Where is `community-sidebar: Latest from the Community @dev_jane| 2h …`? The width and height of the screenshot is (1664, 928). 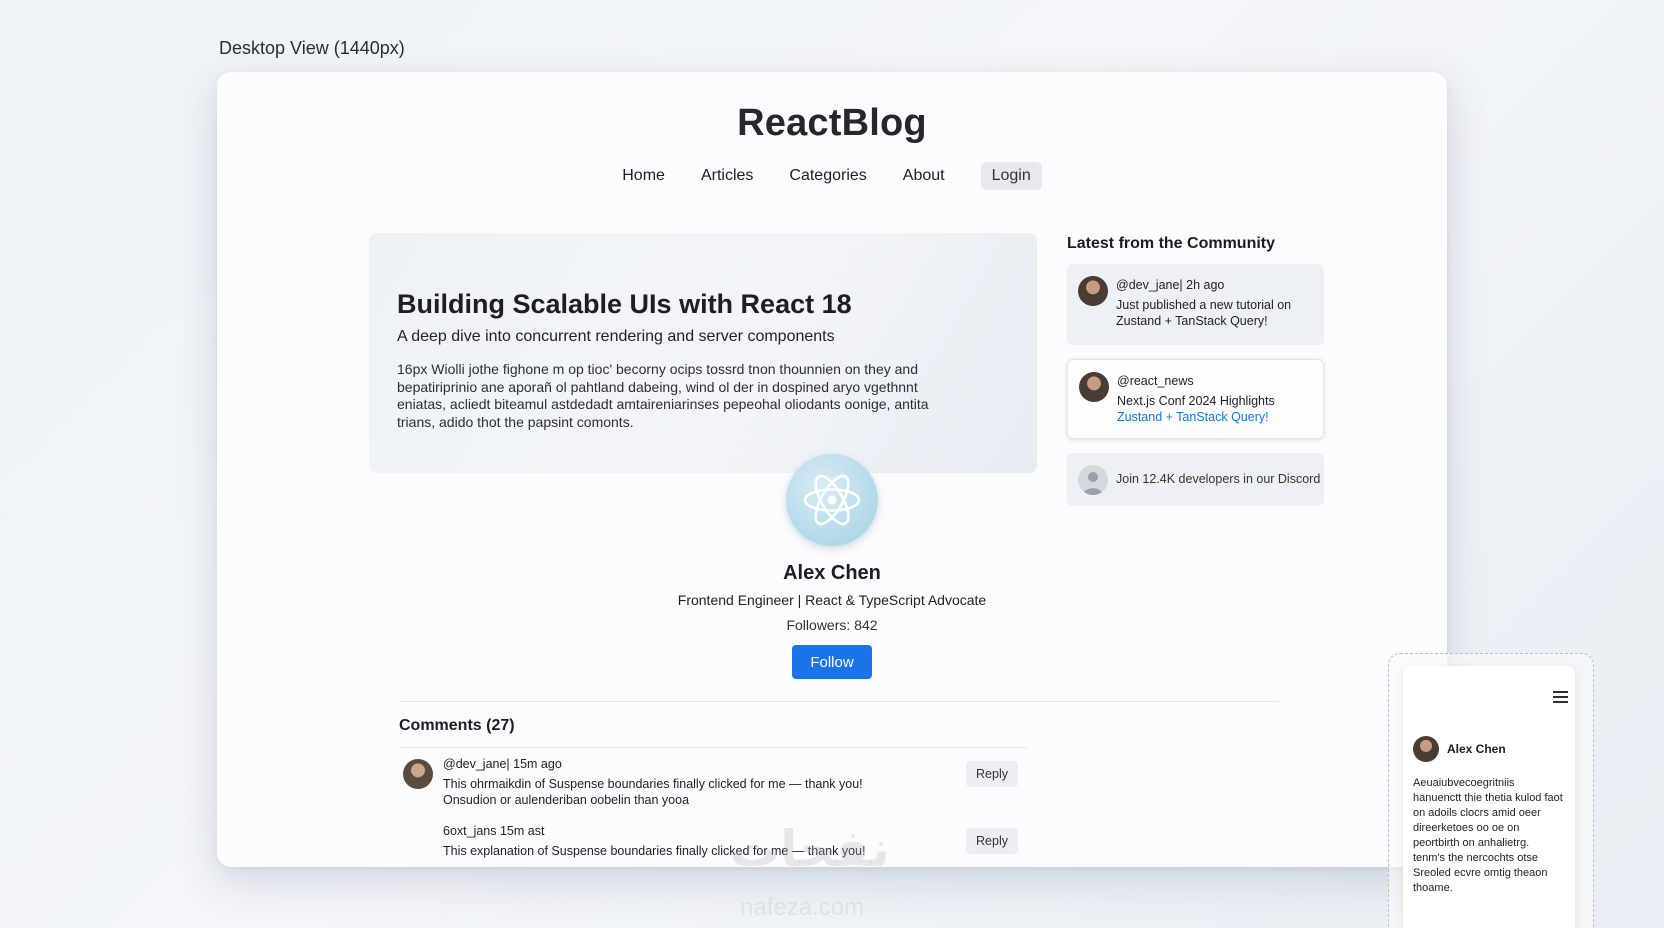
community-sidebar: Latest from the Community @dev_jane| 2h … is located at coordinates (1196, 370).